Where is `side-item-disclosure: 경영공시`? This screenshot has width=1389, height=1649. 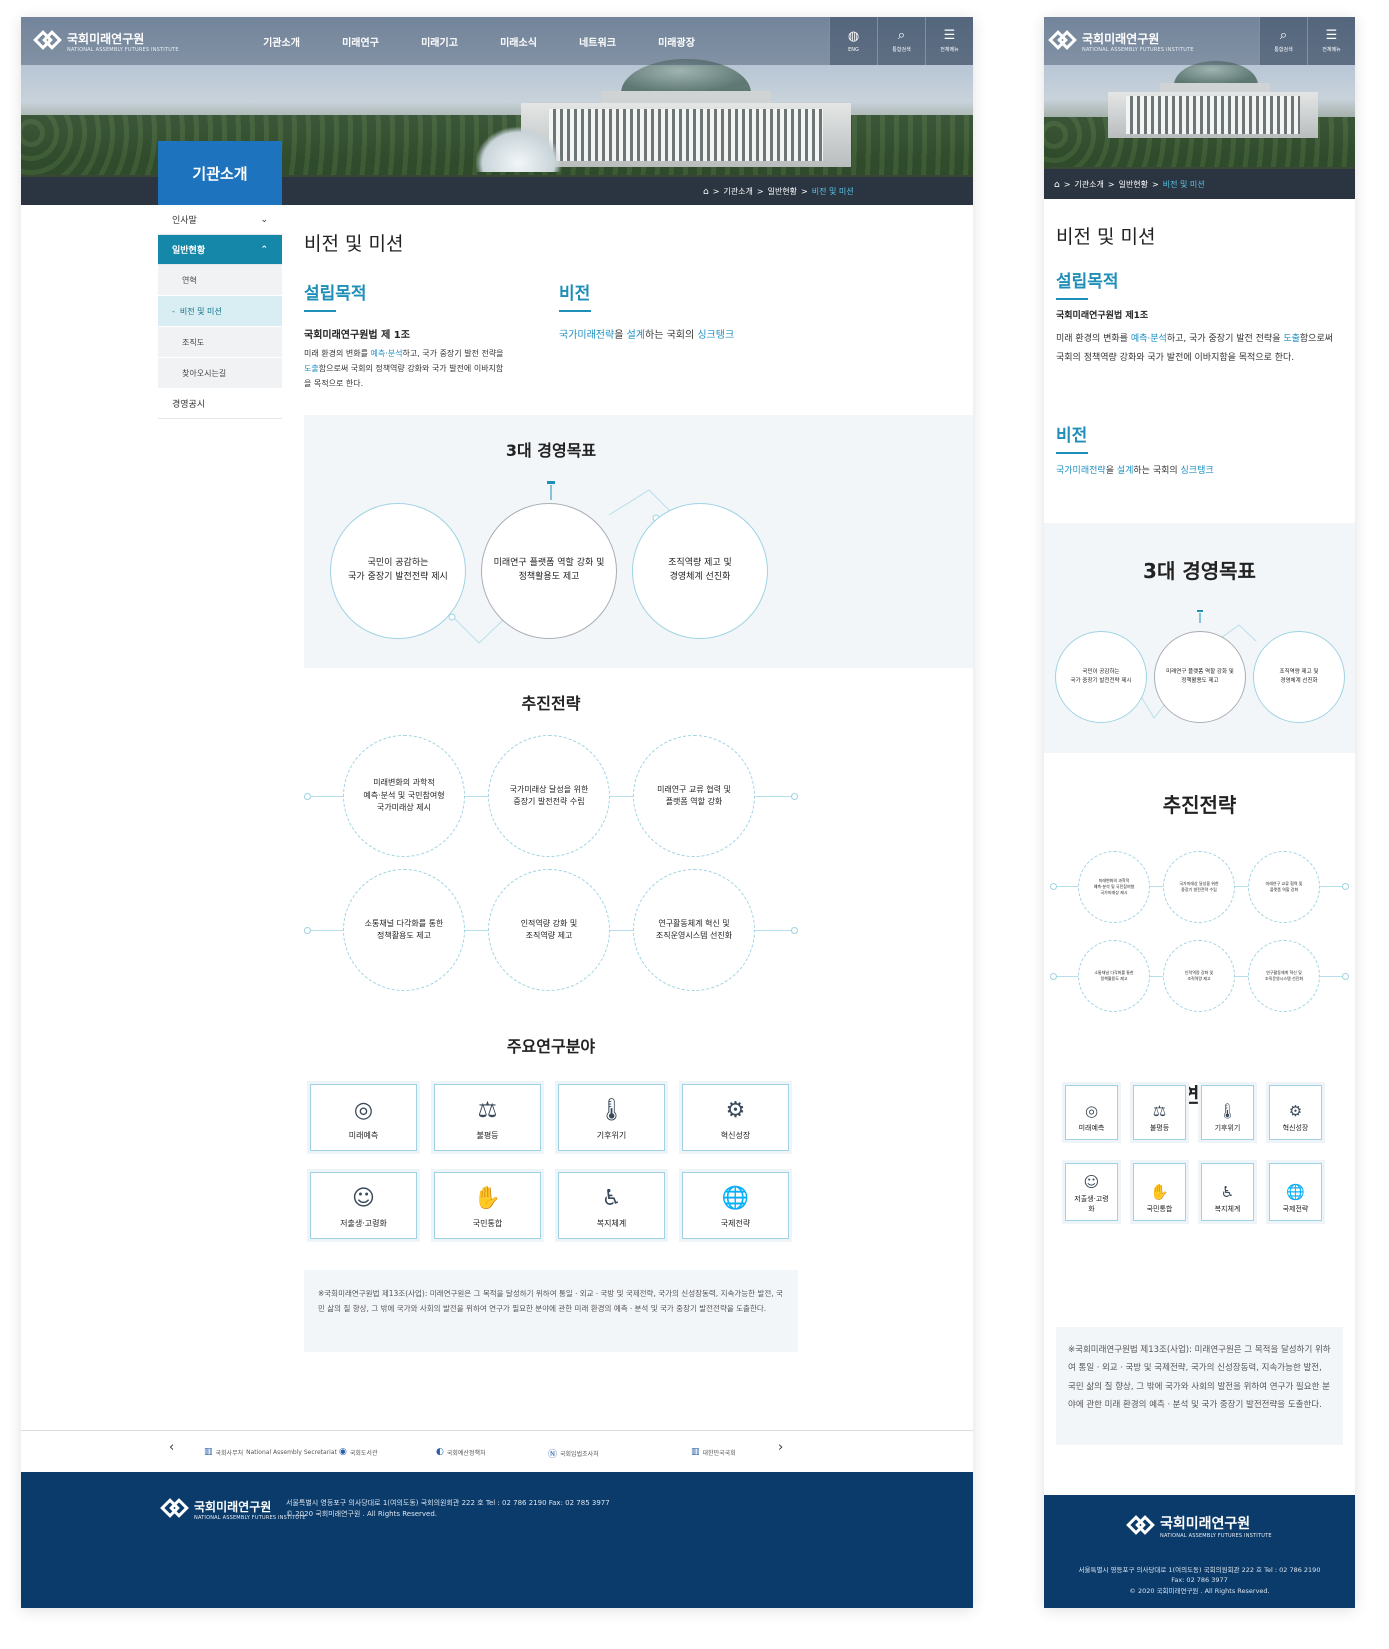
side-item-disclosure: 경영공시 is located at coordinates (220, 404).